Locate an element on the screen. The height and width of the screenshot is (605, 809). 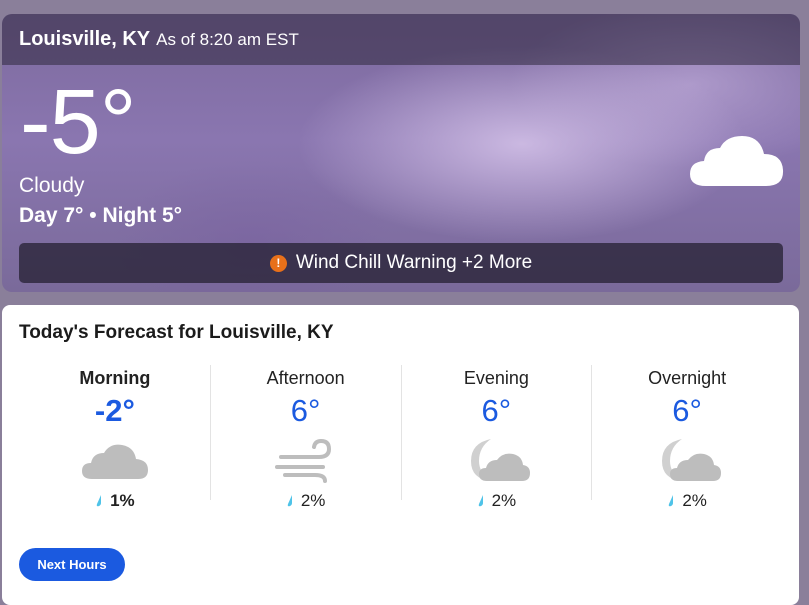
period-label: Evening is located at coordinates (496, 378).